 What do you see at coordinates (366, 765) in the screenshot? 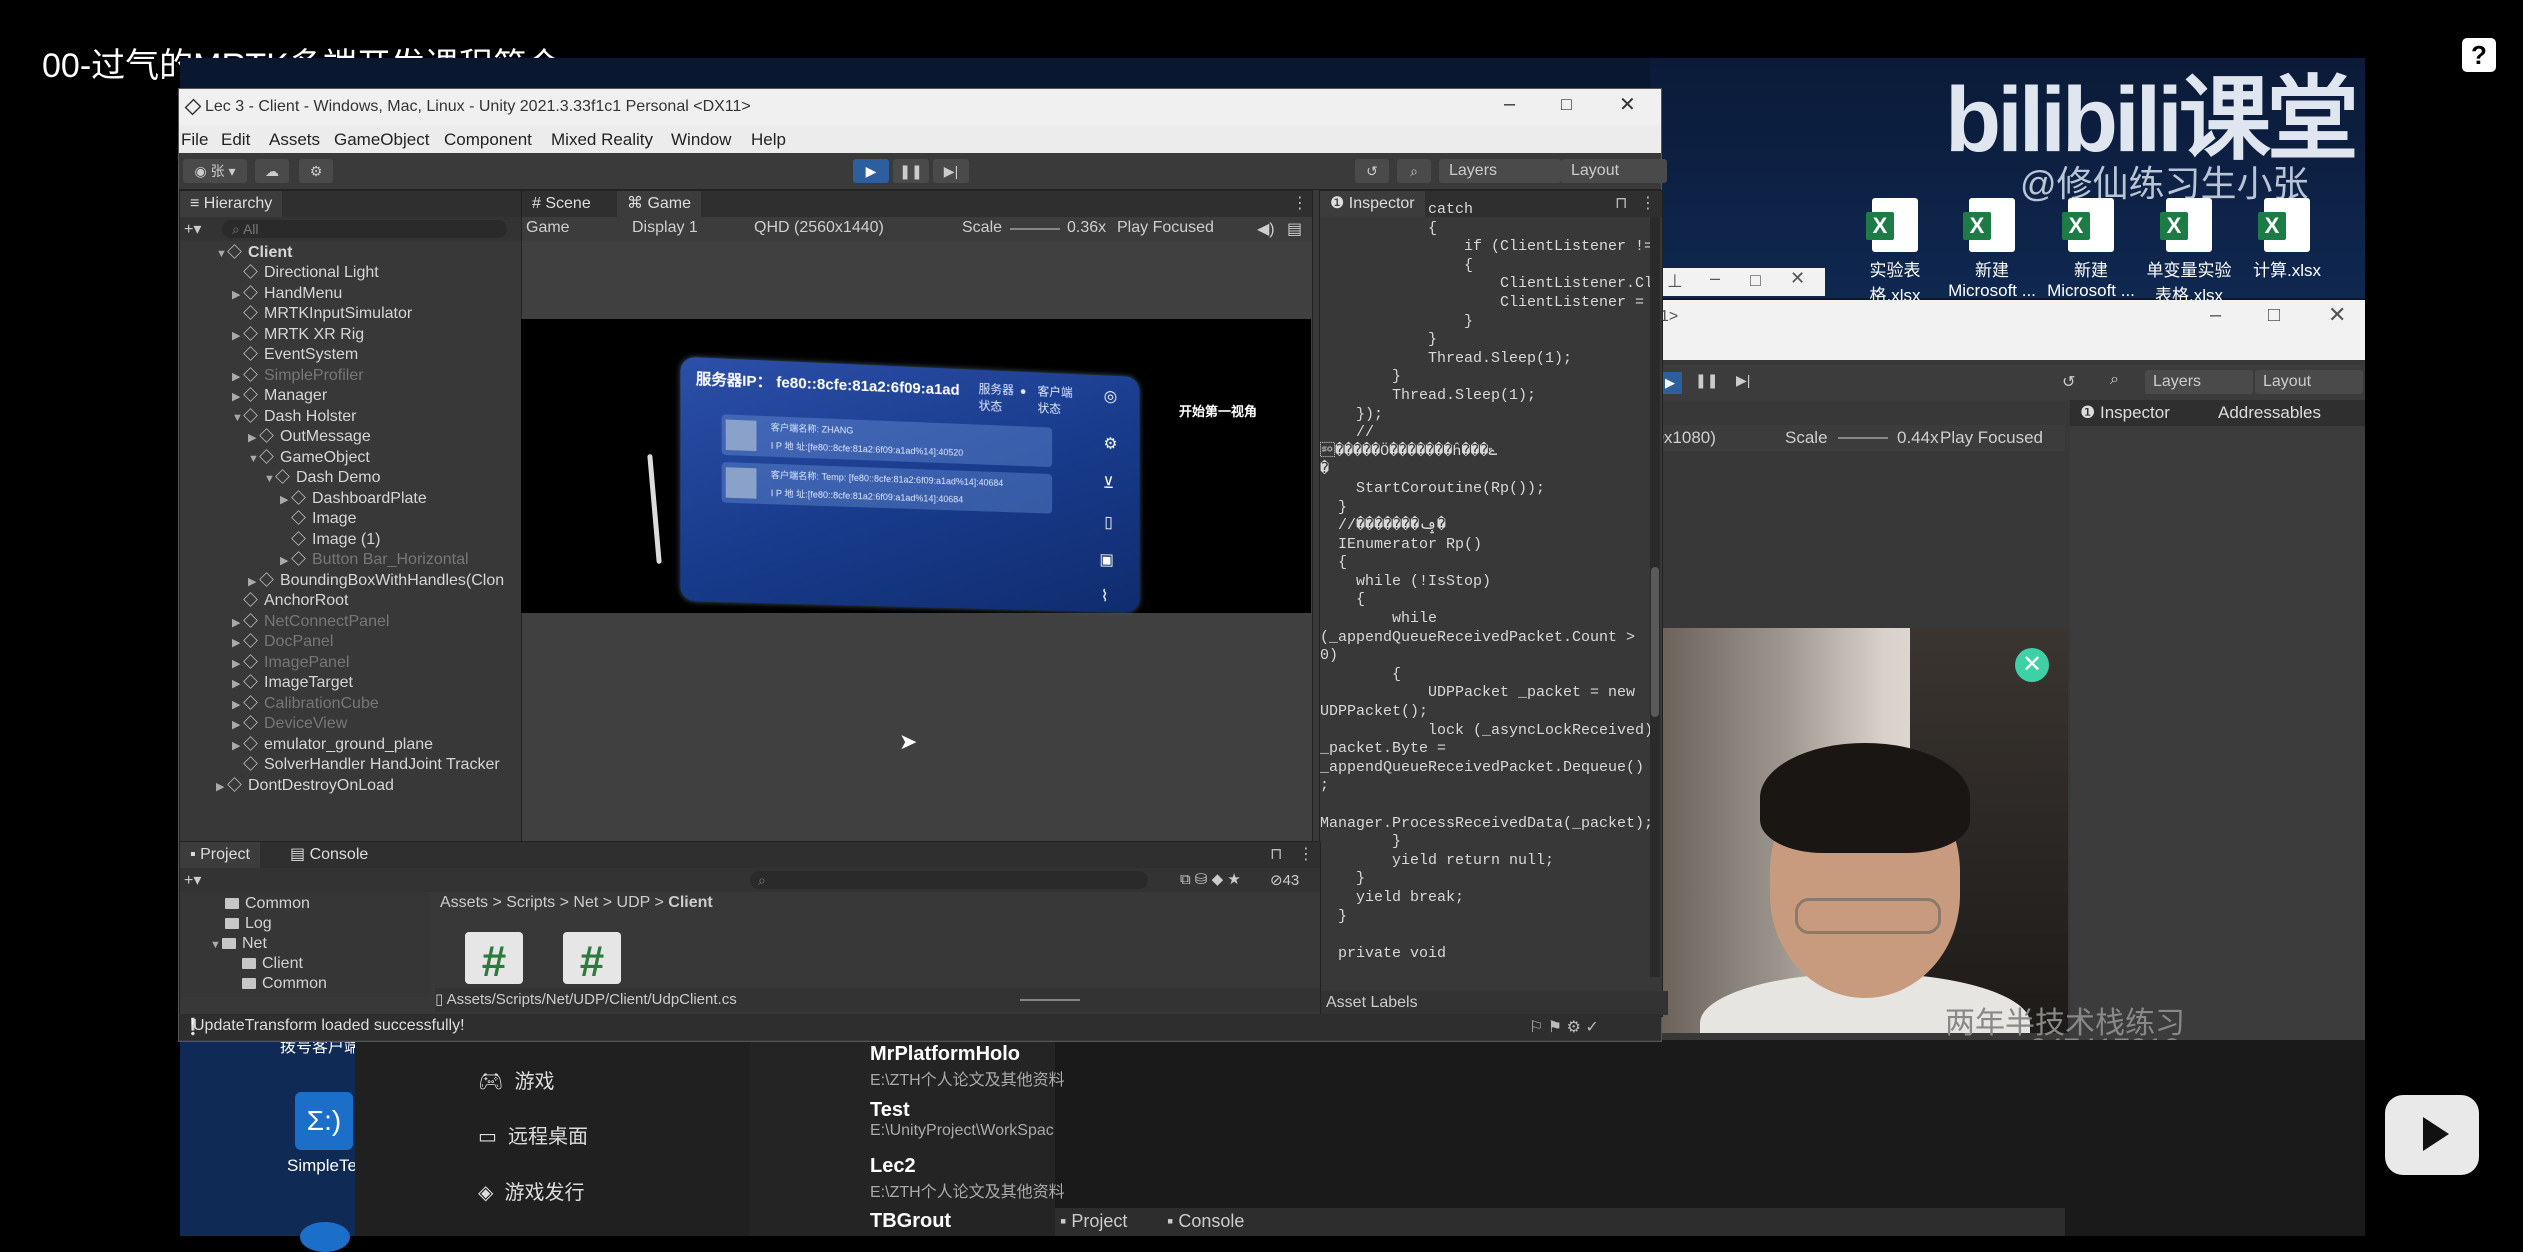
I see `hierarchy-item: SolverHandler HandJoint Tracker` at bounding box center [366, 765].